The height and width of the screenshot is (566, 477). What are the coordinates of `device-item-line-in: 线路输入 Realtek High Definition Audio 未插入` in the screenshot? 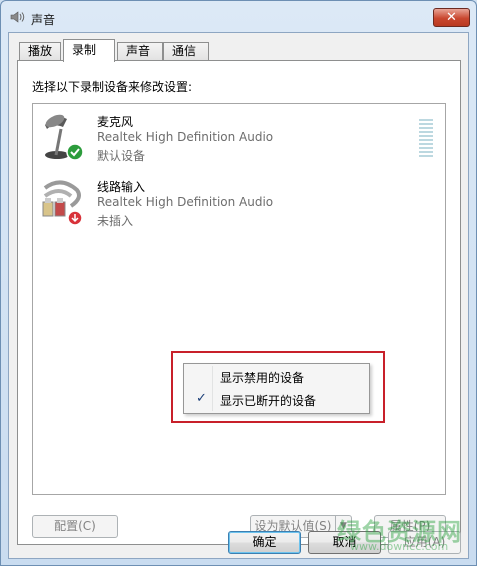 It's located at (239, 206).